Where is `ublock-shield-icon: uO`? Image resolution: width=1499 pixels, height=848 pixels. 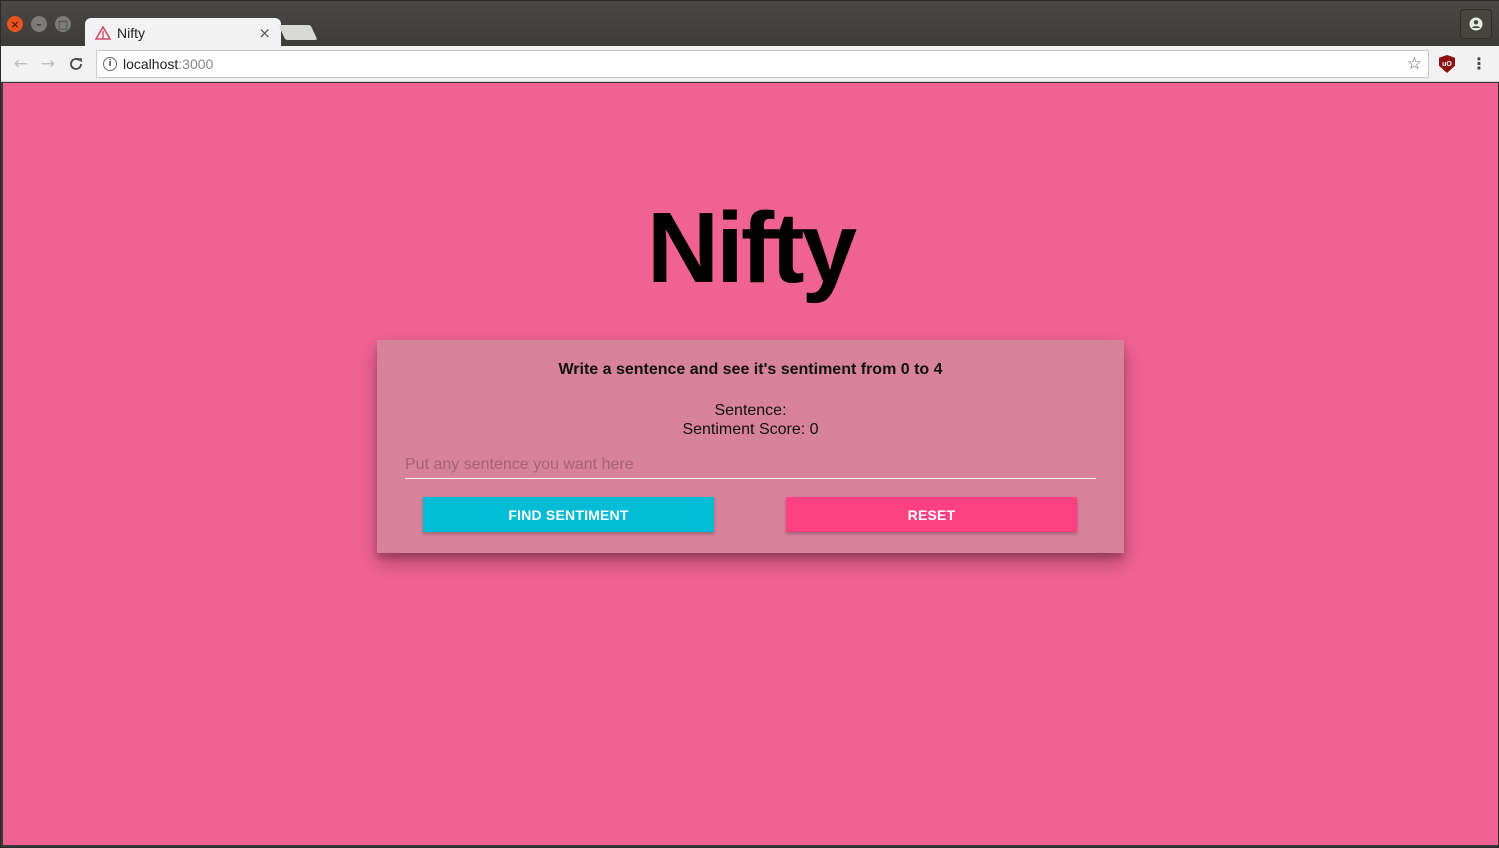
ublock-shield-icon: uO is located at coordinates (1447, 64).